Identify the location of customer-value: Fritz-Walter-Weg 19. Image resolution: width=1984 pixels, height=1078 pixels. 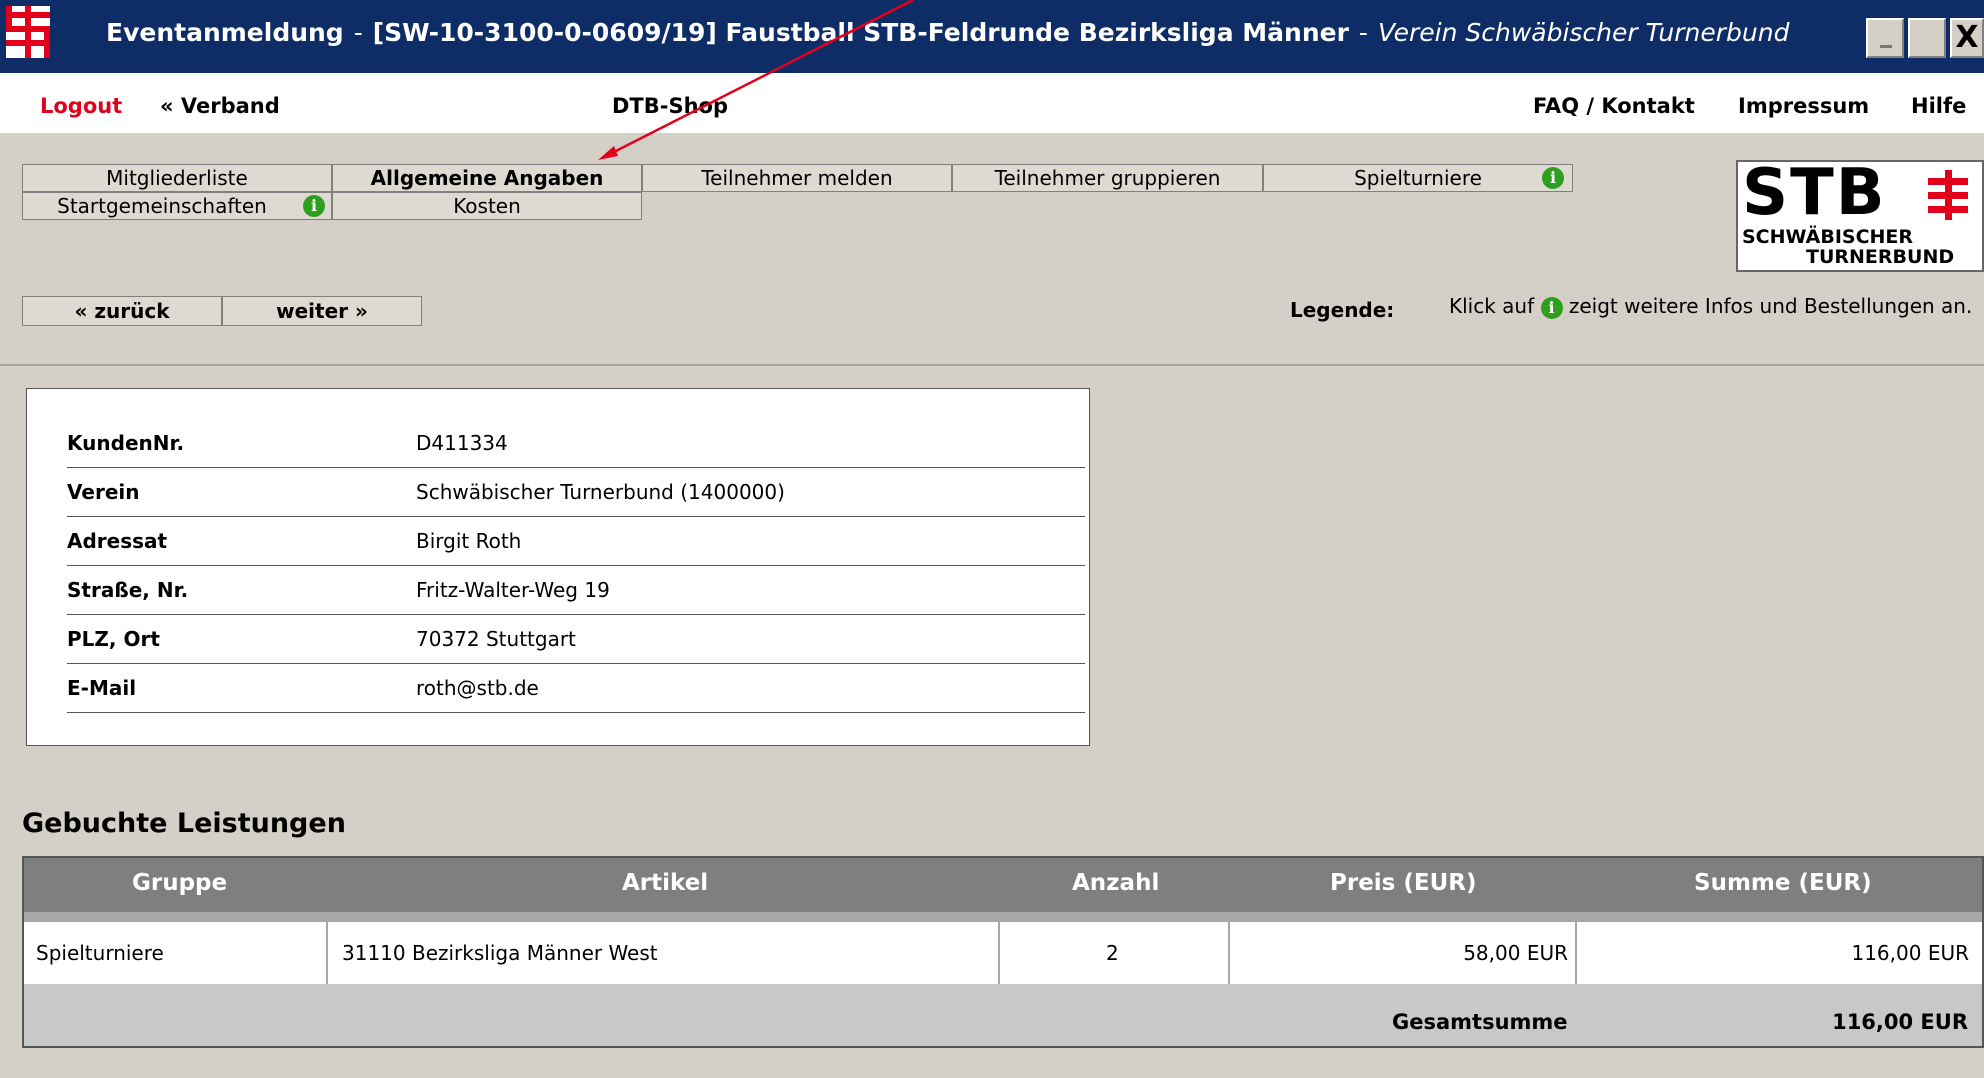
(513, 590).